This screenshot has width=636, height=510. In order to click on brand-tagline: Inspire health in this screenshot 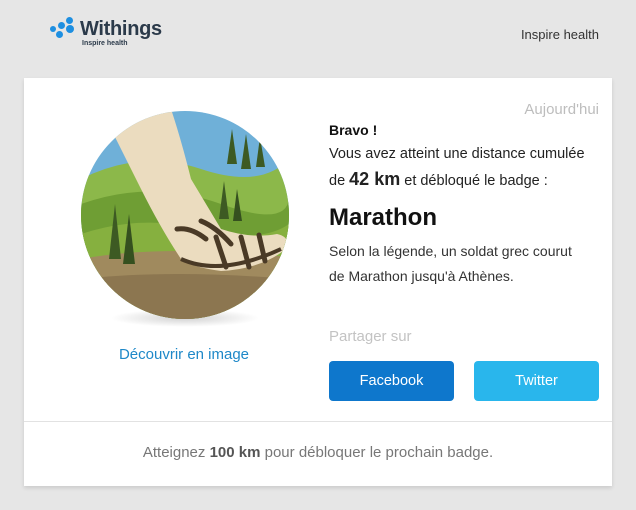, I will do `click(105, 43)`.